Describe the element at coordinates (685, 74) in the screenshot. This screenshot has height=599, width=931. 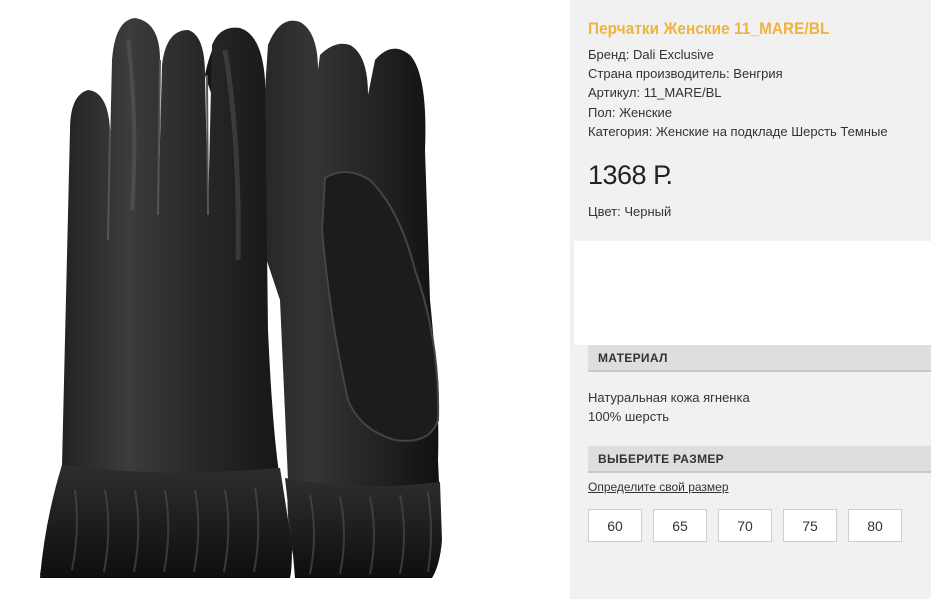
I see `spec-country: Страна производитель: Венгрия` at that location.